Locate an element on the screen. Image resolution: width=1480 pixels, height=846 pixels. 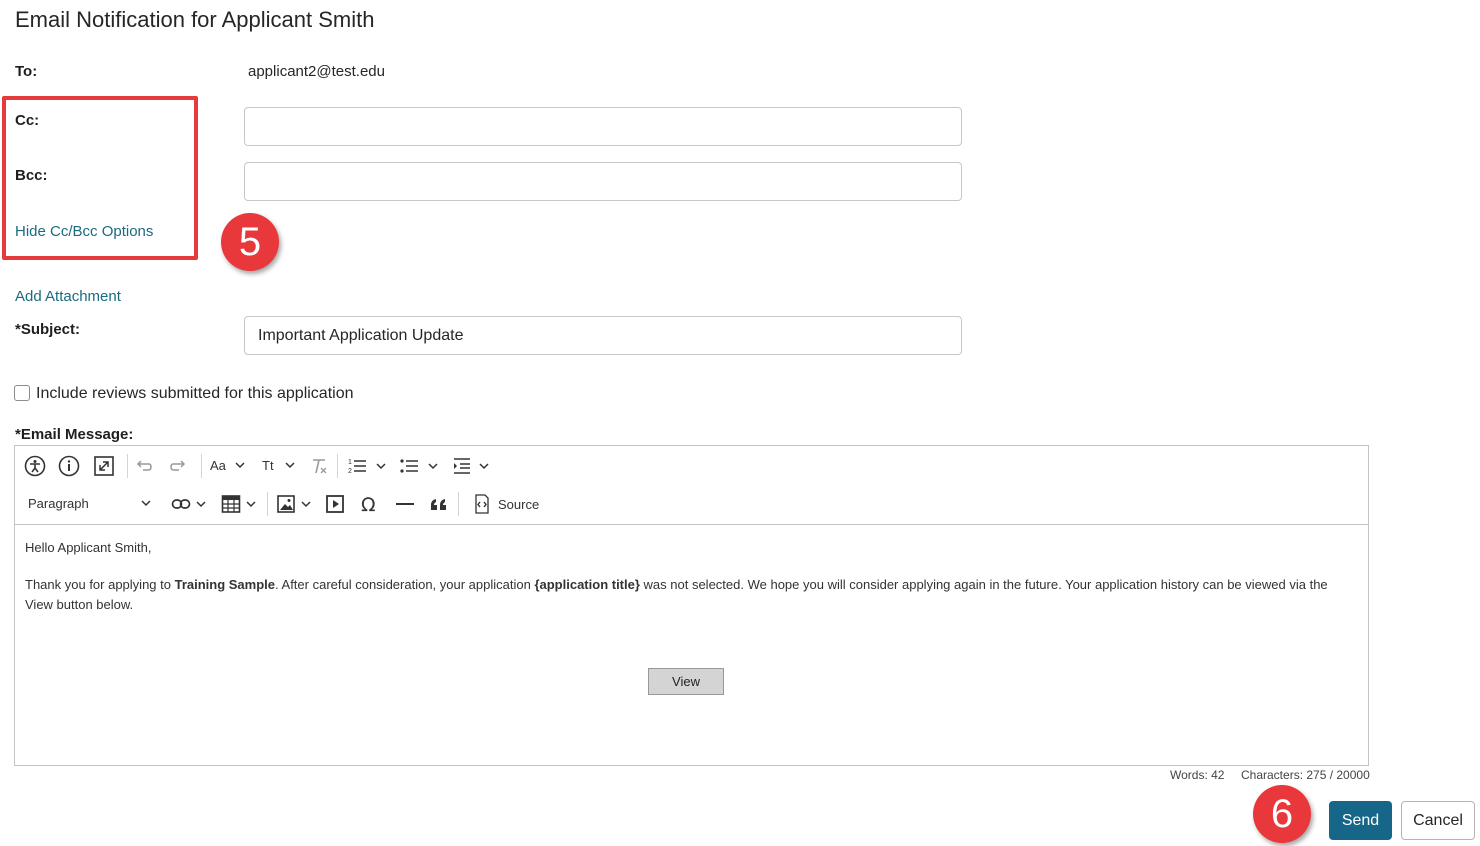
image-icon is located at coordinates (295, 504).